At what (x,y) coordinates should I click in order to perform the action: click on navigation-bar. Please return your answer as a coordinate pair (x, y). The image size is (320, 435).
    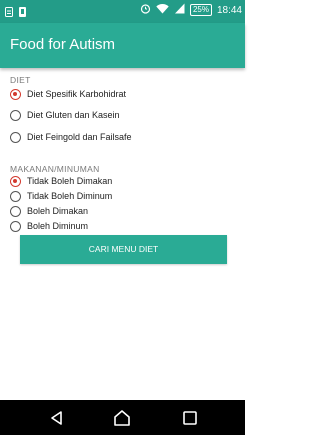
    Looking at the image, I should click on (122, 417).